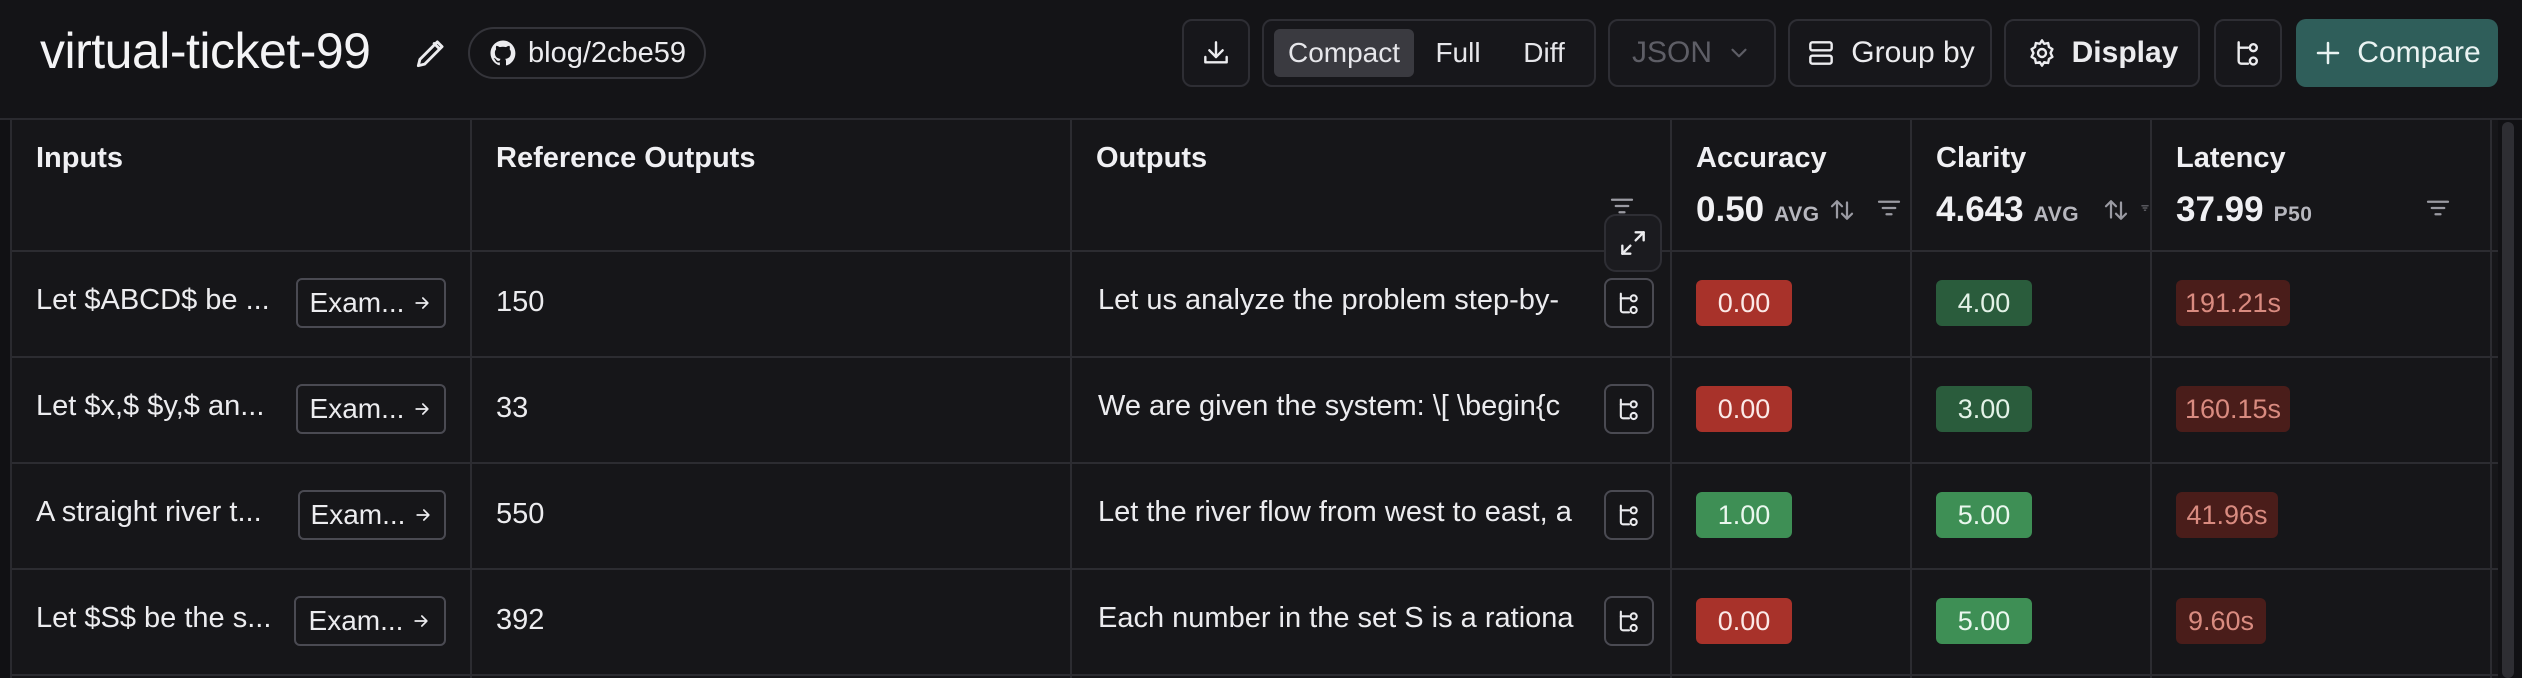  What do you see at coordinates (2508, 400) in the screenshot?
I see `table-scrollbar` at bounding box center [2508, 400].